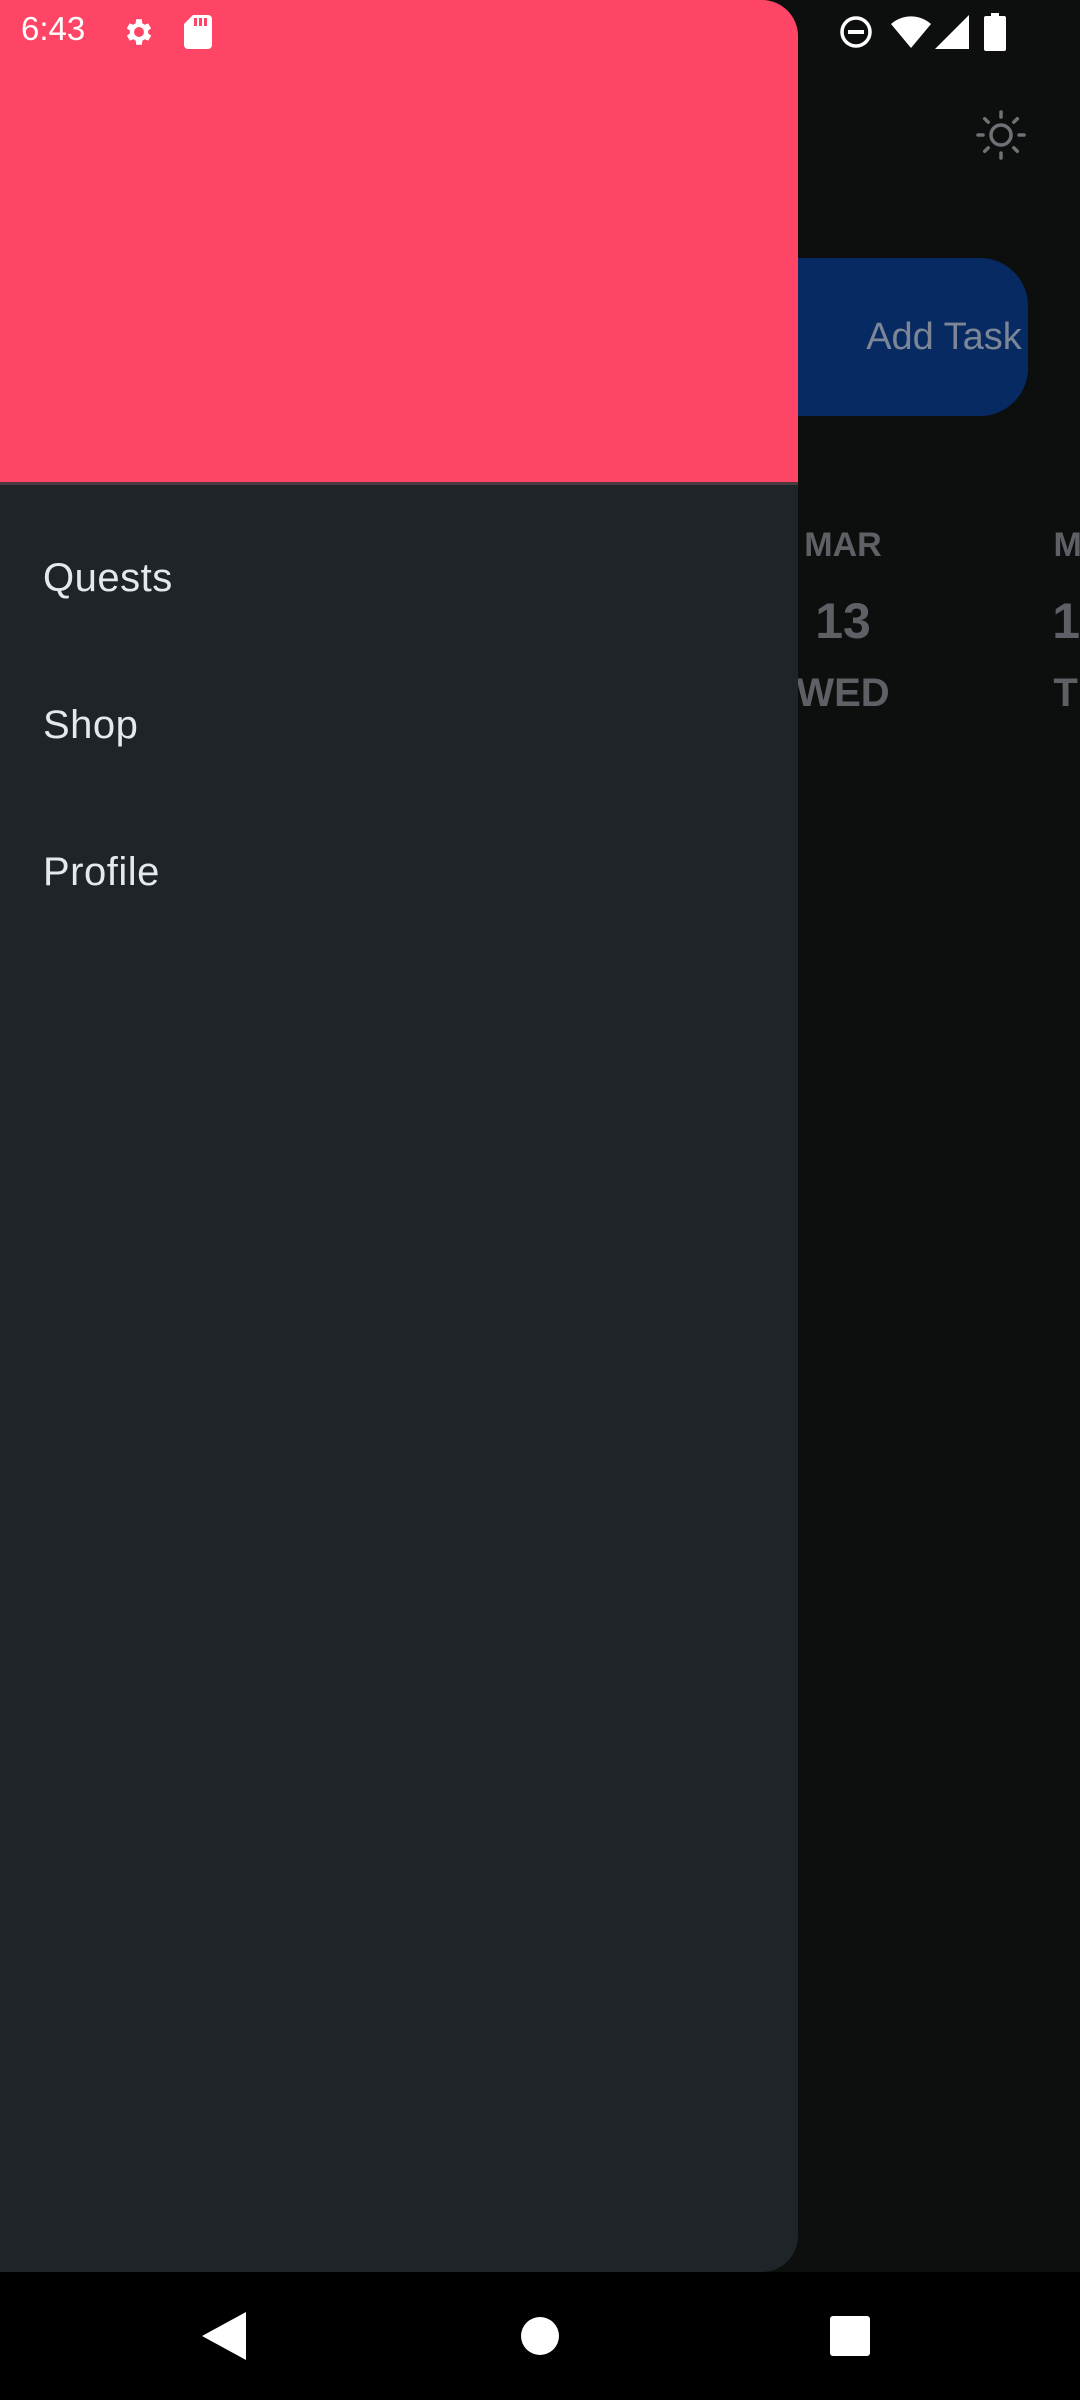 This screenshot has height=2400, width=1080. What do you see at coordinates (101, 872) in the screenshot?
I see `drawer-item-label: Profile` at bounding box center [101, 872].